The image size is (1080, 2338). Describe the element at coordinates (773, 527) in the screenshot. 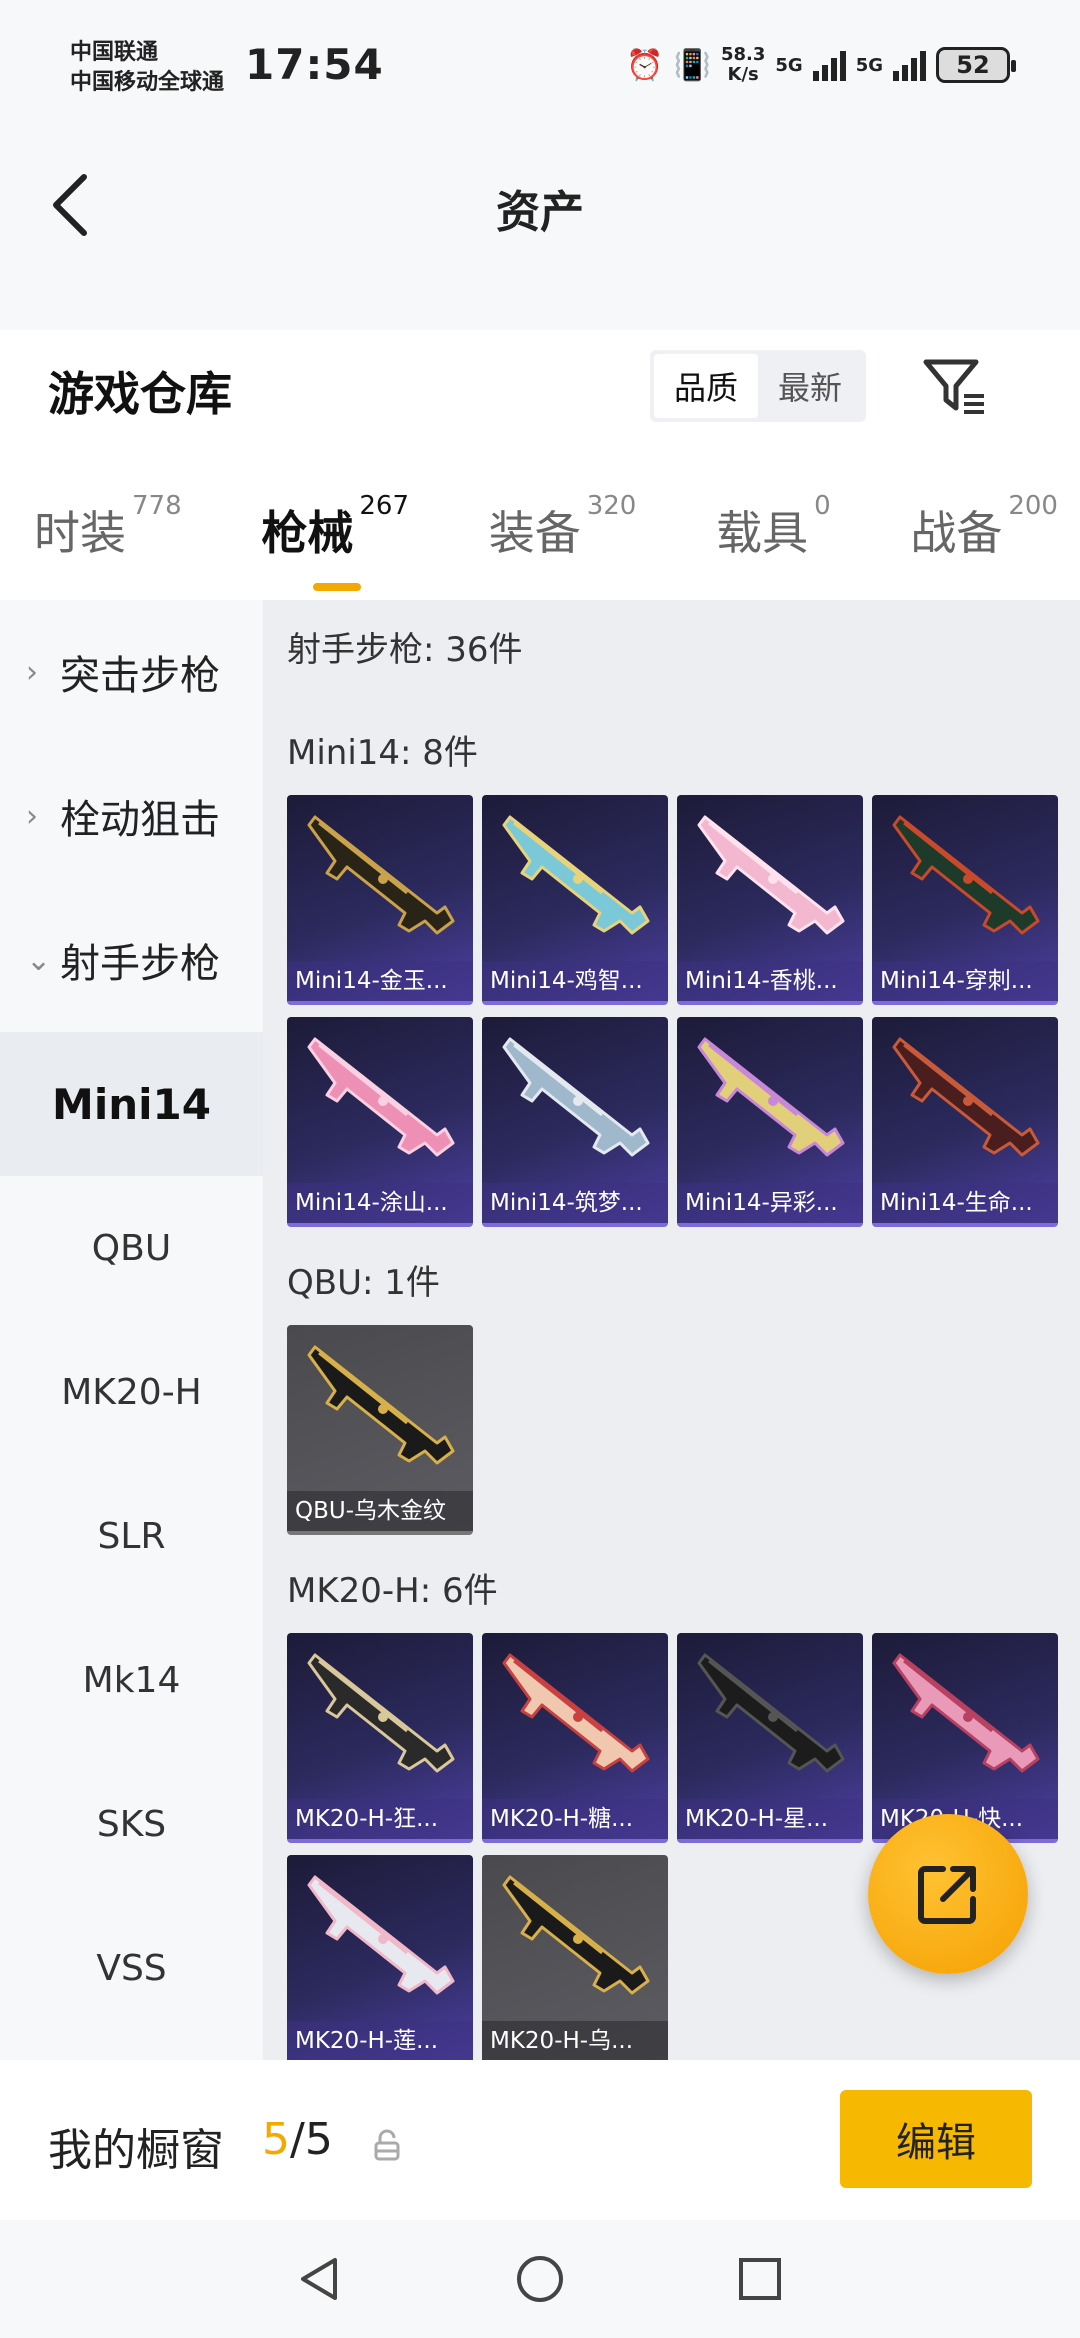

I see `tab-vehicles: 载具 0` at that location.